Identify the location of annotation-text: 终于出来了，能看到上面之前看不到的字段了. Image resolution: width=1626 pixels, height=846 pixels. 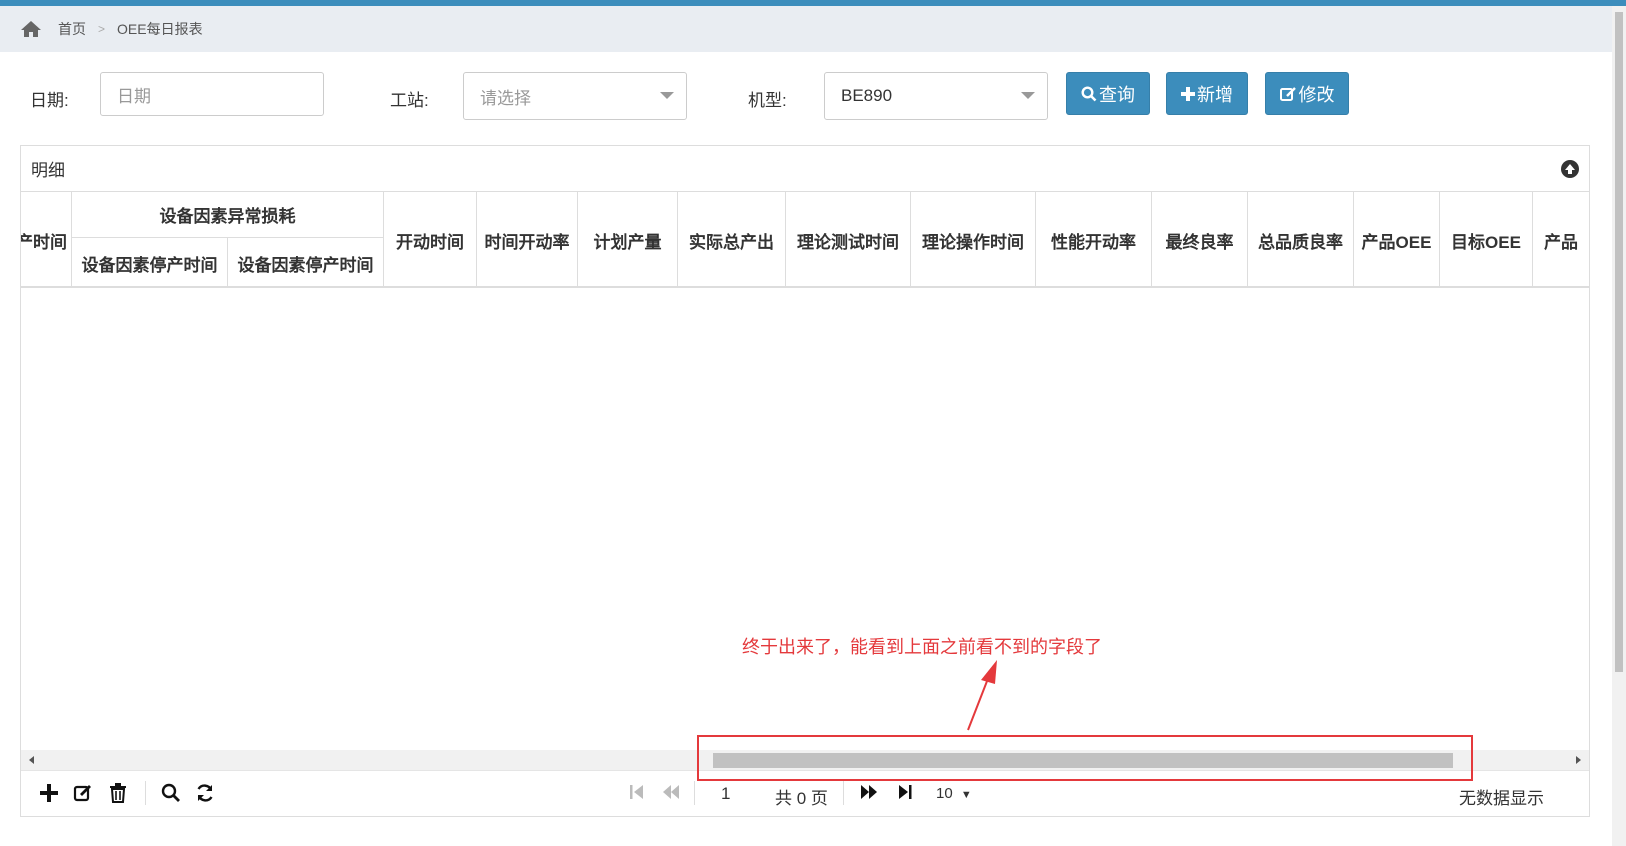
(922, 647).